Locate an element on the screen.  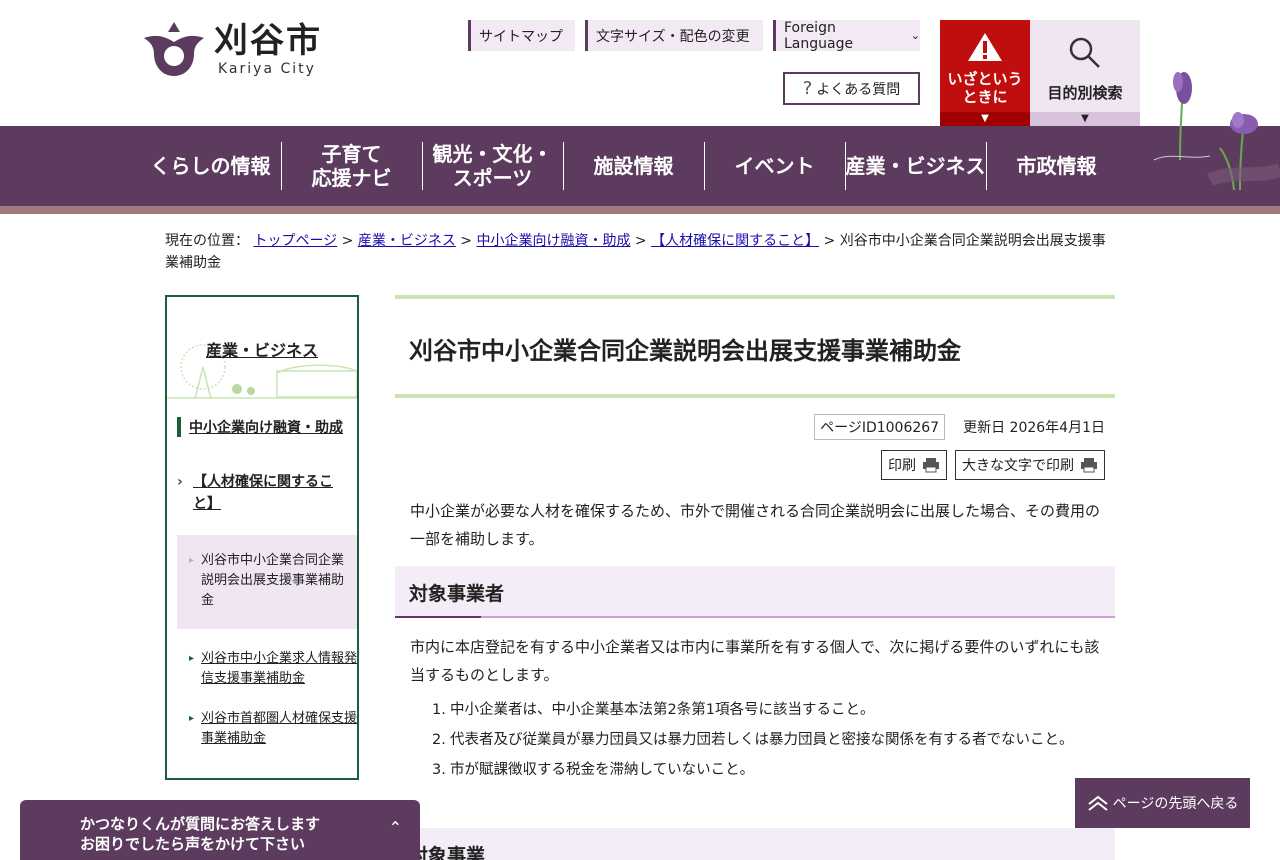
breadcrumb-link-hr: 【人材確保に関すること】 is located at coordinates (735, 241).